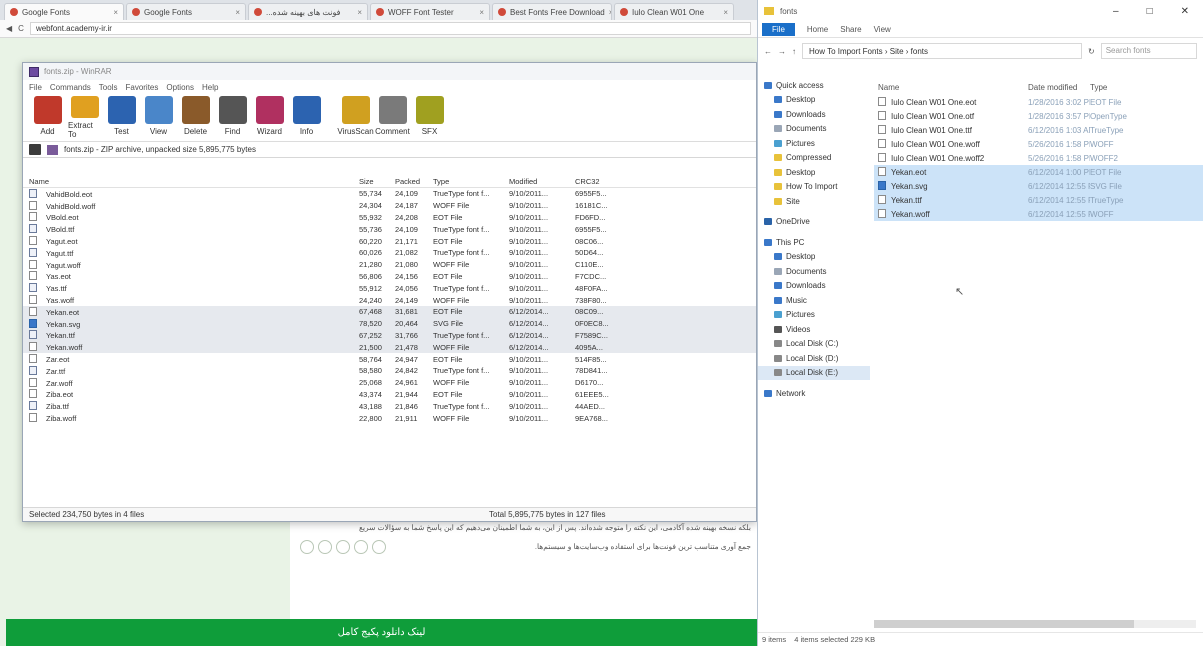 This screenshot has height=646, width=1203. What do you see at coordinates (430, 11) in the screenshot?
I see `browser-tab: WOFF Font Tester ×` at bounding box center [430, 11].